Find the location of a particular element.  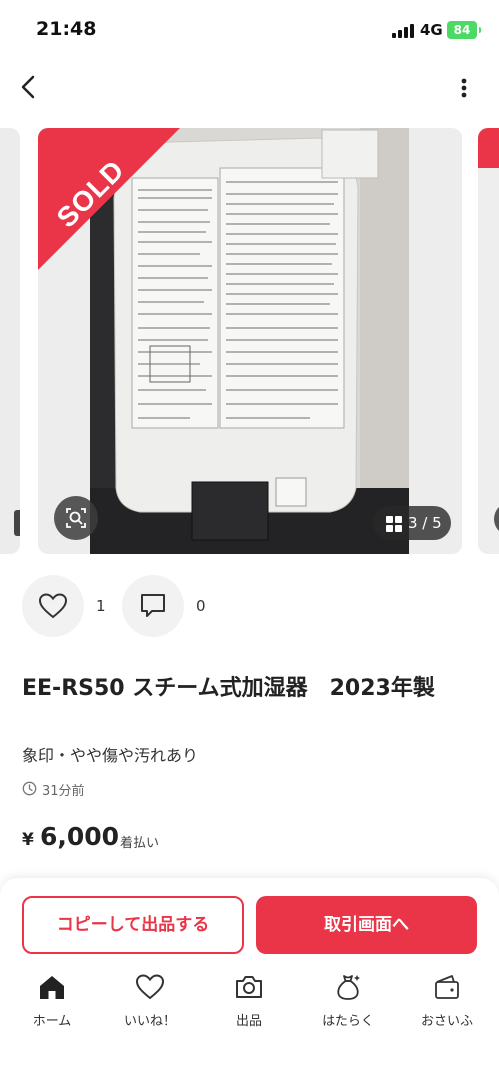

copy-listing-button: コピーして出品する is located at coordinates (133, 925).